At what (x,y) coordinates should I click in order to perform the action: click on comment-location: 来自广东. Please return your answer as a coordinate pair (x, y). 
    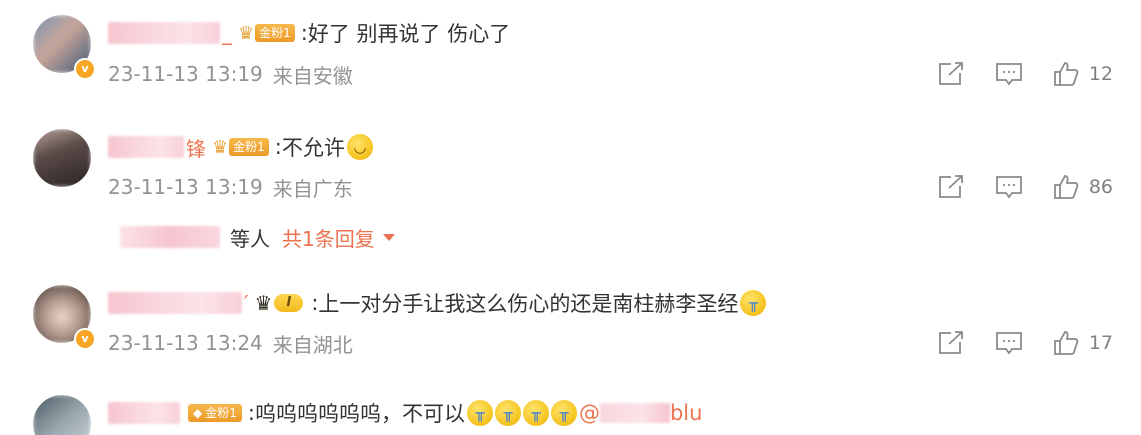
    Looking at the image, I should click on (312, 188).